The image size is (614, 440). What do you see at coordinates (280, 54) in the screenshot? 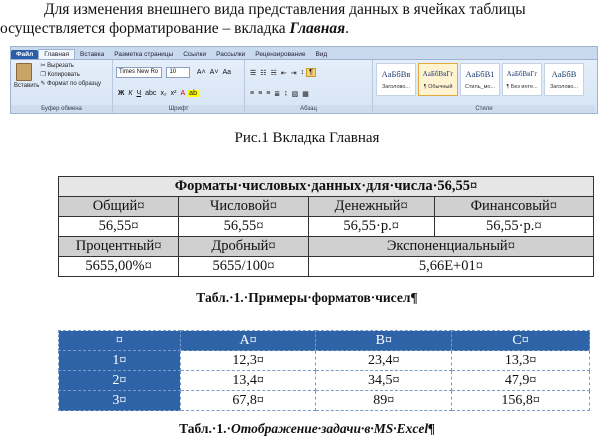
I see `tab-review: Рецензирование` at bounding box center [280, 54].